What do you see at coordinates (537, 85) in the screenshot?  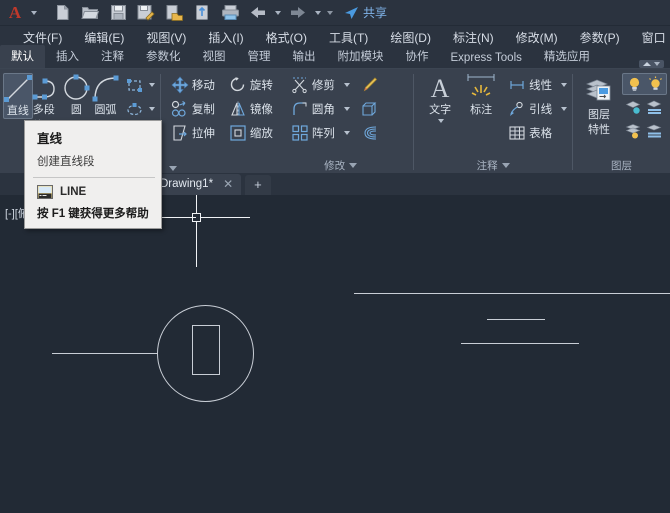 I see `tool-linear-dim: 线性` at bounding box center [537, 85].